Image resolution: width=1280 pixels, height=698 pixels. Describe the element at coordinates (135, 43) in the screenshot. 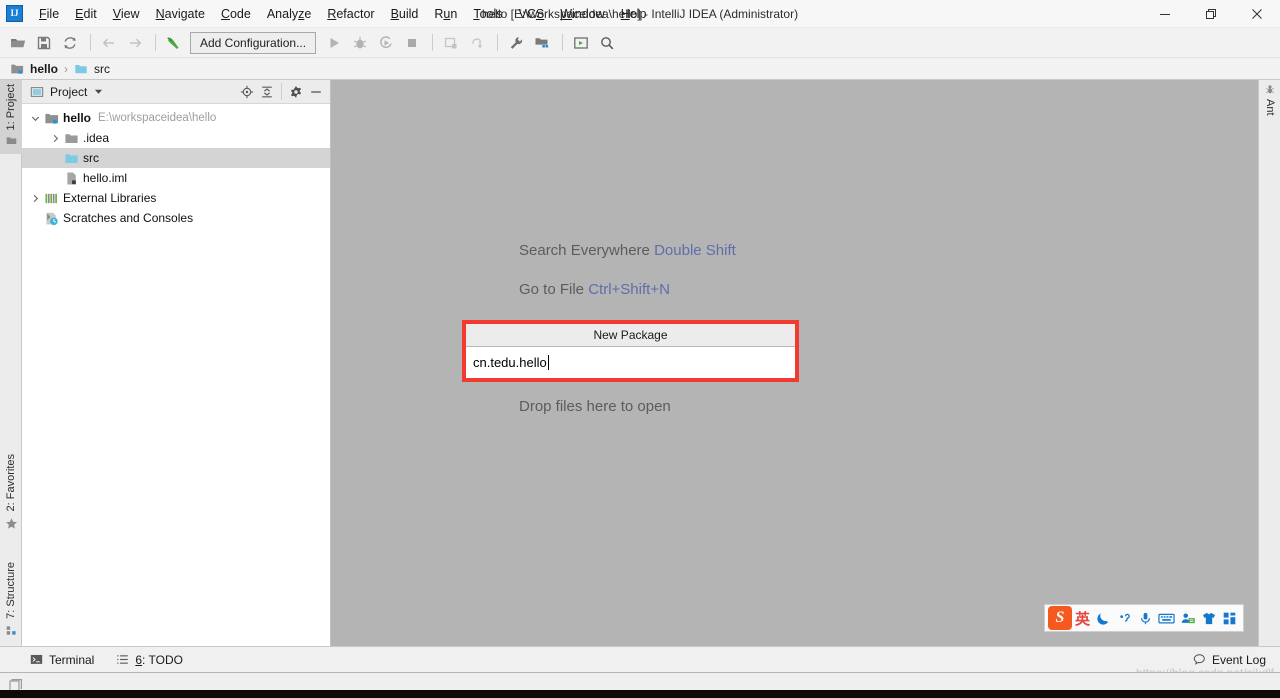

I see `navigate-forward-icon` at that location.